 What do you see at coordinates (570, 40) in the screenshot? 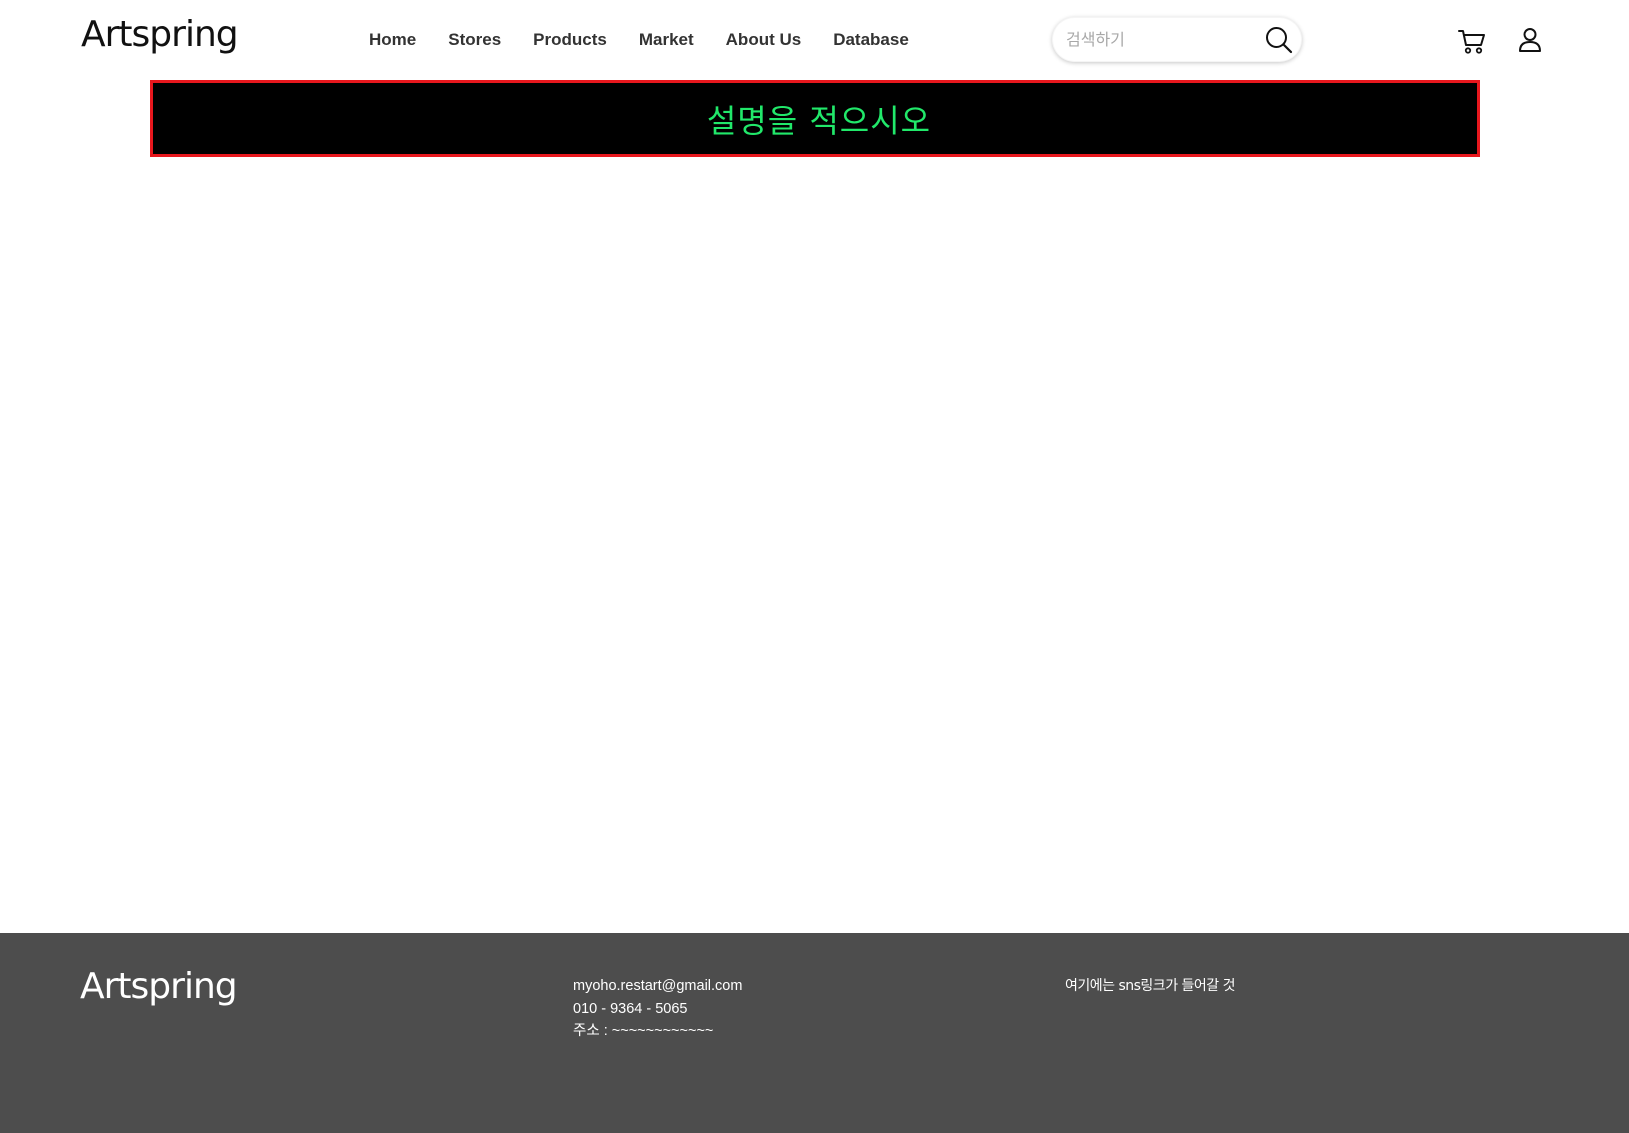
I see `nav-products: Products` at bounding box center [570, 40].